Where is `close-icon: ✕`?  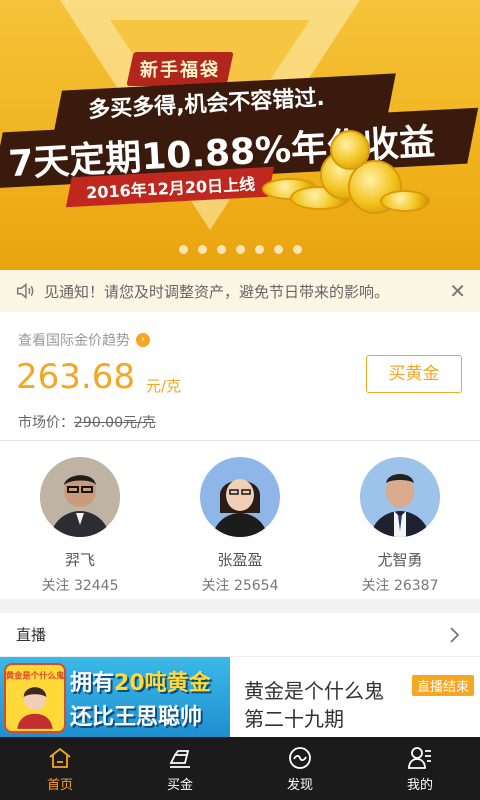 close-icon: ✕ is located at coordinates (457, 291).